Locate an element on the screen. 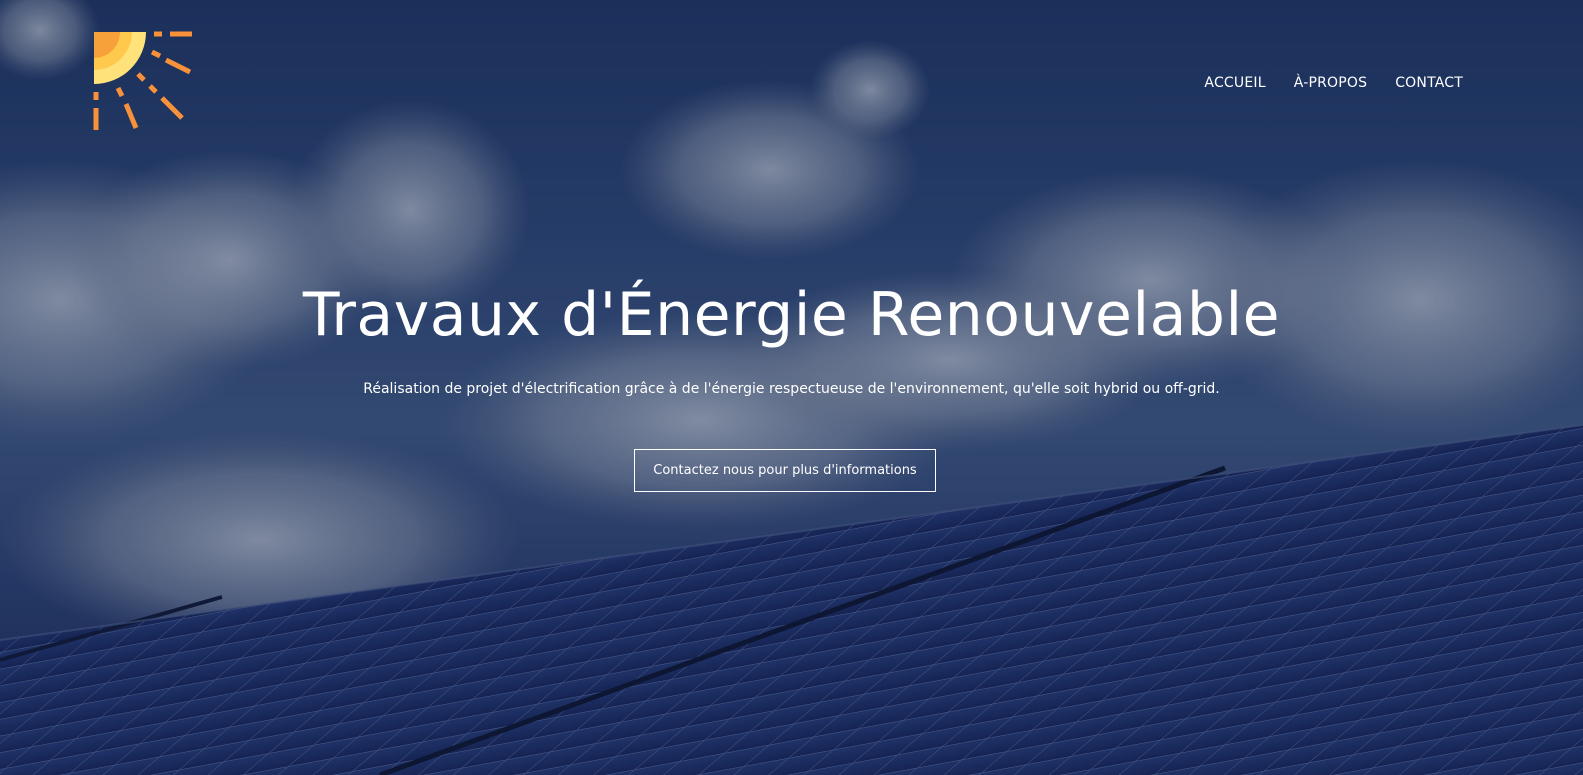 Image resolution: width=1583 pixels, height=775 pixels. hero-title: Travaux d'Énergie Renouvelable is located at coordinates (791, 315).